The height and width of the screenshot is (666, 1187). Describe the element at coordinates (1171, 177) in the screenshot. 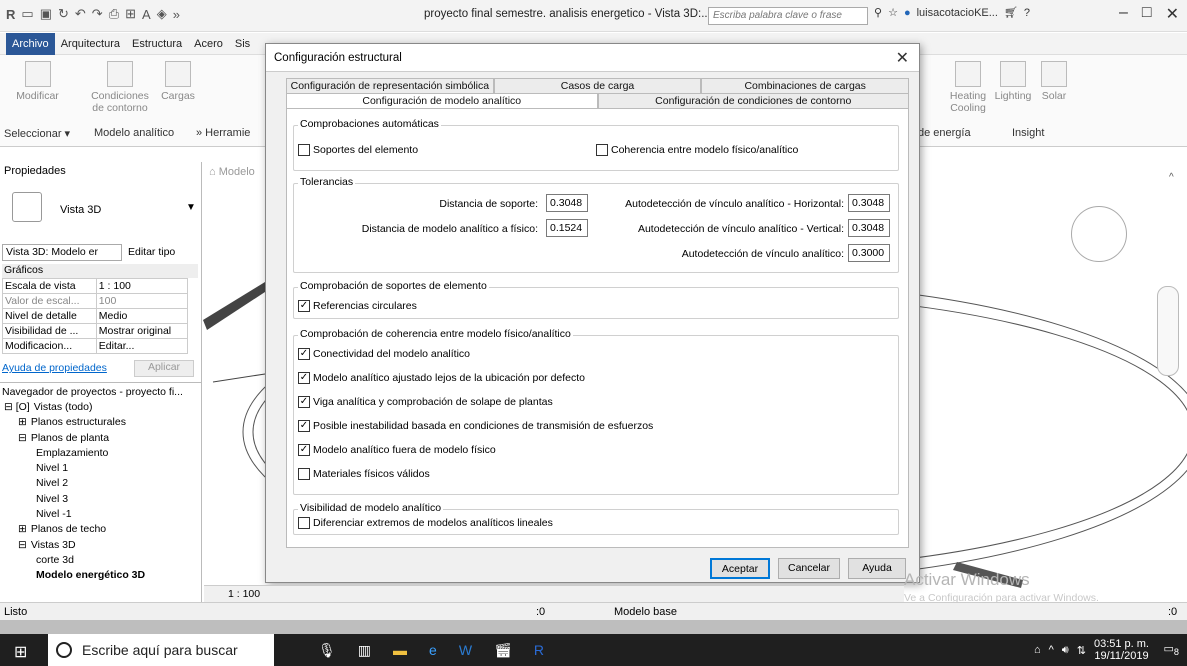

I see `scroll-up-icon: ^` at that location.